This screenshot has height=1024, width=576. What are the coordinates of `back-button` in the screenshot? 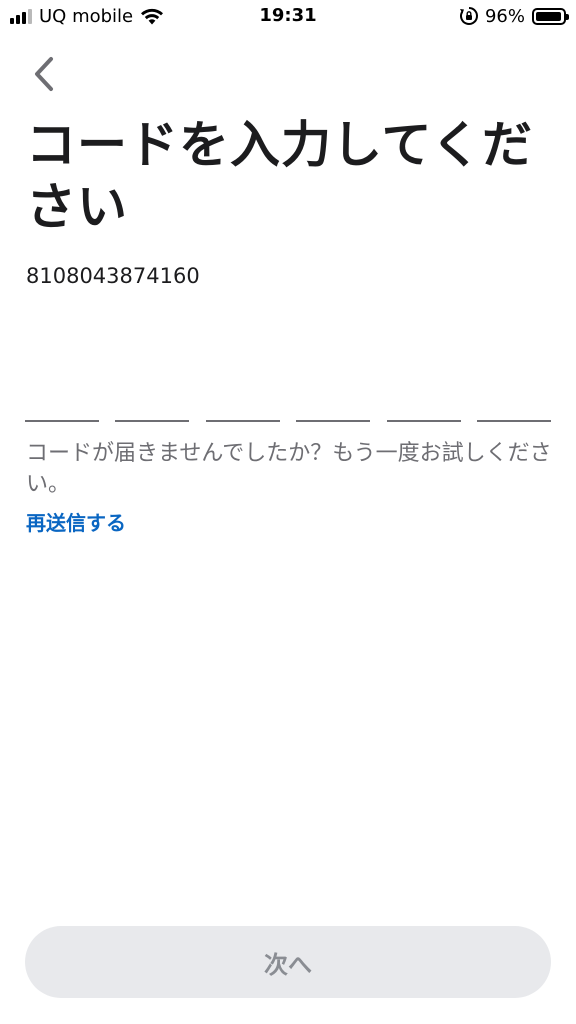 It's located at (44, 74).